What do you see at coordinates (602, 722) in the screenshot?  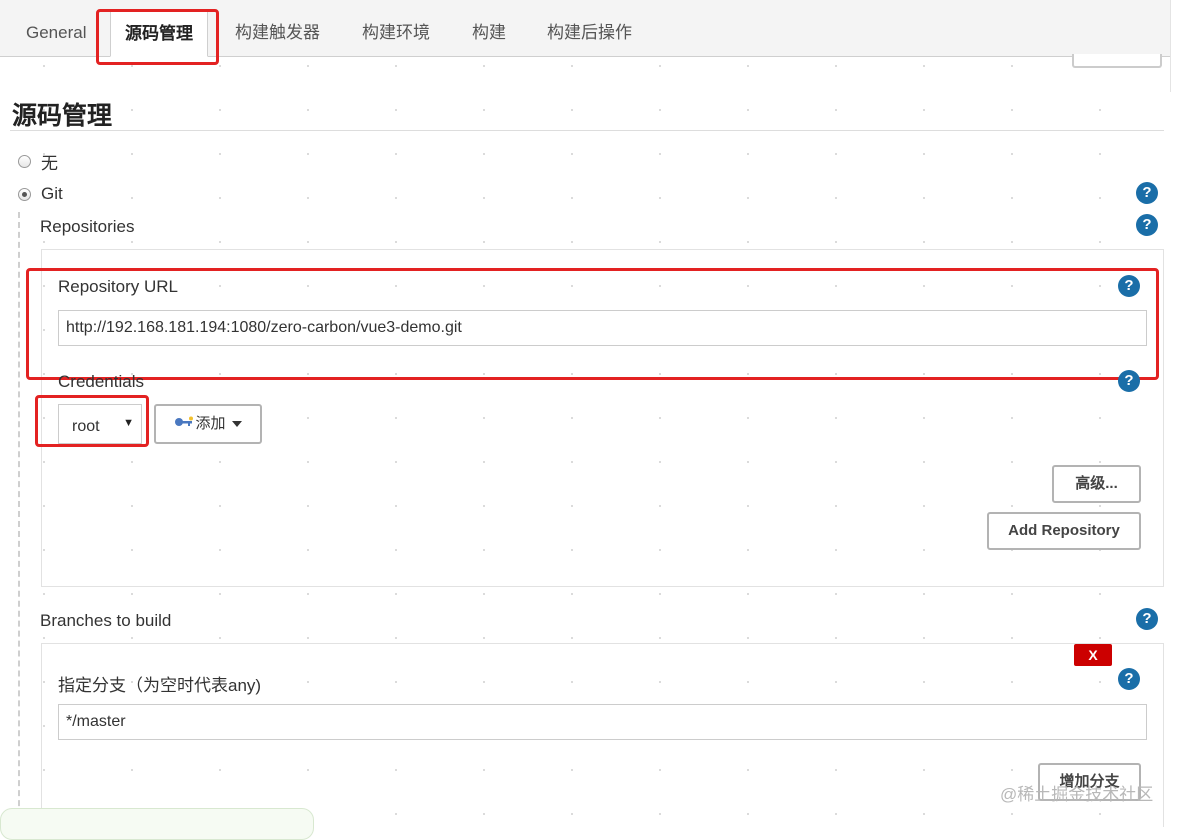 I see `branch-specifier-input` at bounding box center [602, 722].